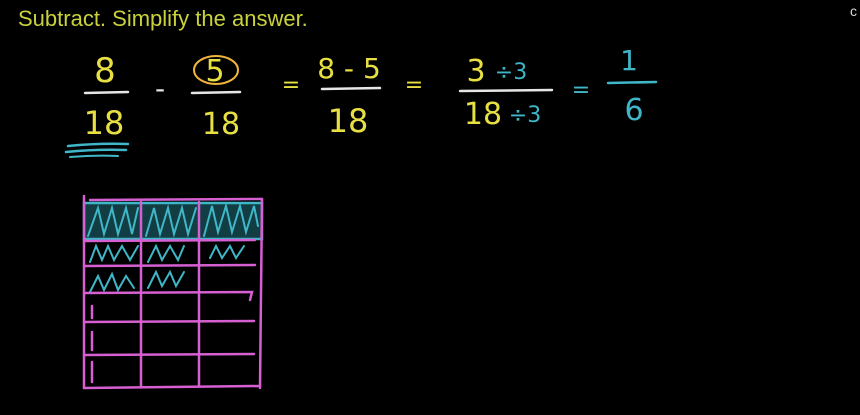 This screenshot has width=860, height=415. Describe the element at coordinates (414, 85) in the screenshot. I see `equals-sign-2: =` at that location.